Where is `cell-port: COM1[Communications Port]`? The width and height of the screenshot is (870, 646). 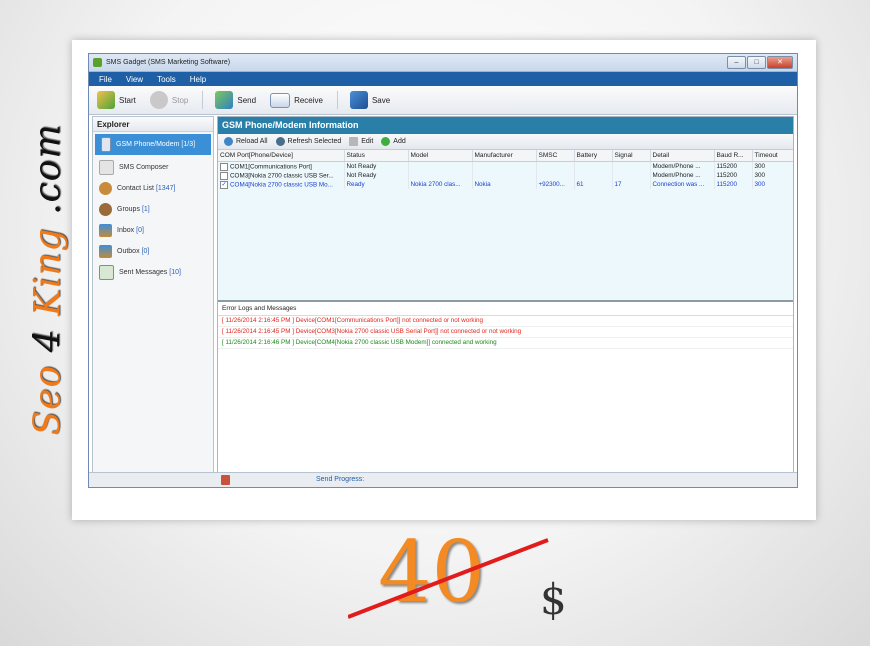 cell-port: COM1[Communications Port] is located at coordinates (281, 166).